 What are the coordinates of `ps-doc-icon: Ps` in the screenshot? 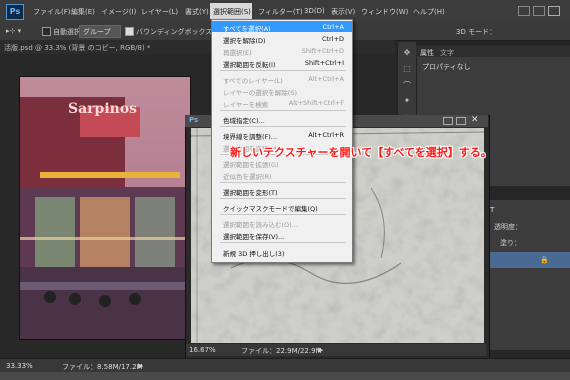 It's located at (194, 120).